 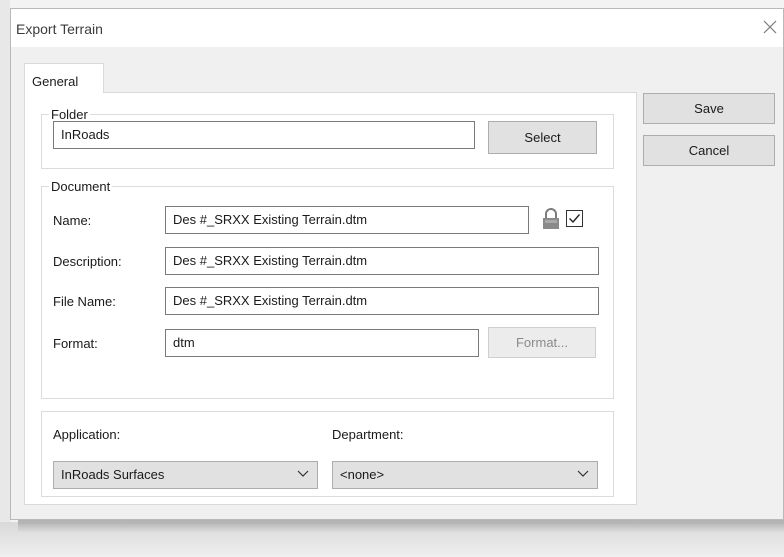 What do you see at coordinates (709, 108) in the screenshot?
I see `save-button: Save` at bounding box center [709, 108].